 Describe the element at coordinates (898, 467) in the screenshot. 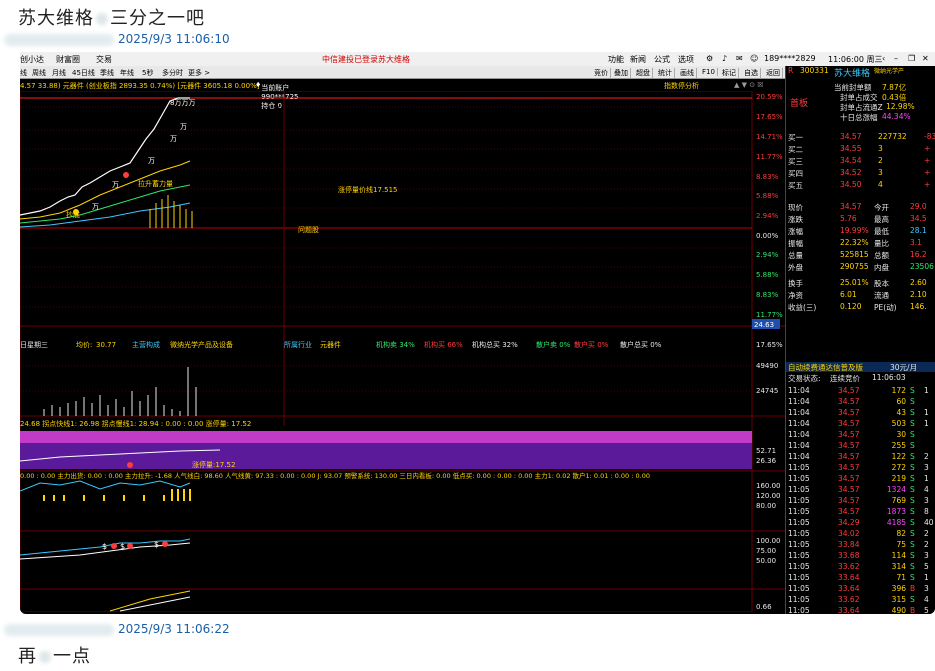

I see `tick-volume: 272` at that location.